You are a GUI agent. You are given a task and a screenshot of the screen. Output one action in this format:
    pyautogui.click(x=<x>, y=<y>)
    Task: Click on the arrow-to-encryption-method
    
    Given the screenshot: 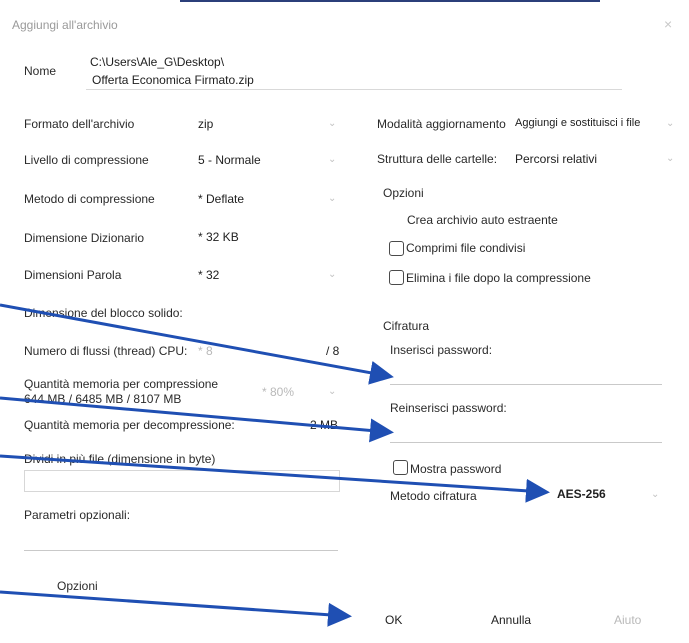 What is the action you would take?
    pyautogui.click(x=275, y=478)
    